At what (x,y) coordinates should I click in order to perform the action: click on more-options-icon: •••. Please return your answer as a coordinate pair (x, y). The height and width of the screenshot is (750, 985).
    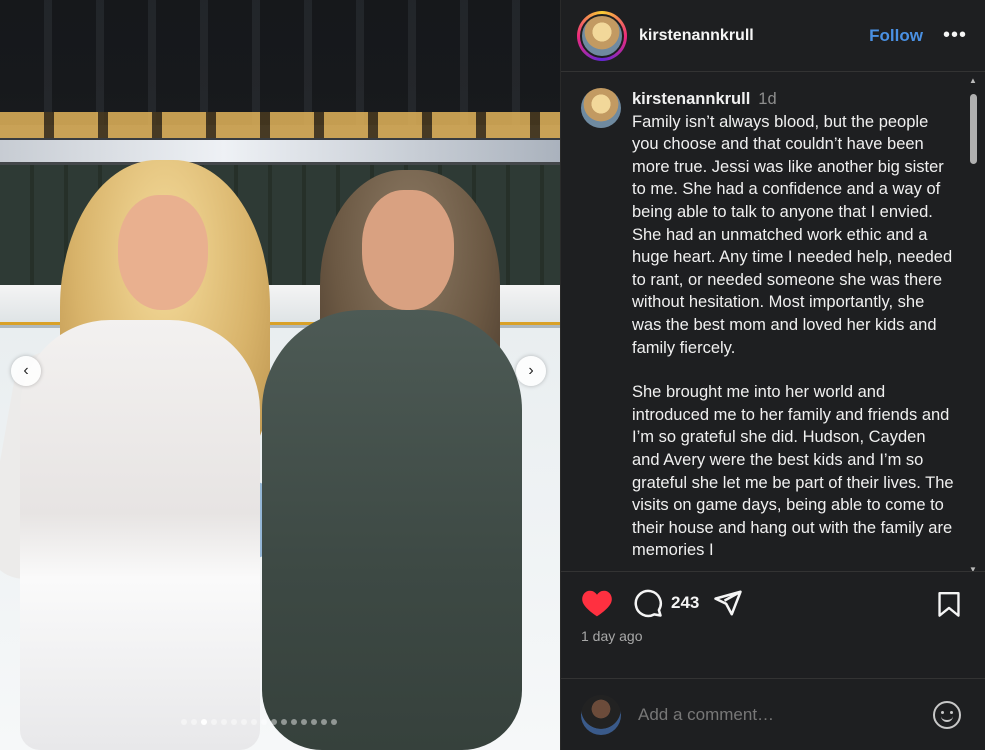
    Looking at the image, I should click on (955, 35).